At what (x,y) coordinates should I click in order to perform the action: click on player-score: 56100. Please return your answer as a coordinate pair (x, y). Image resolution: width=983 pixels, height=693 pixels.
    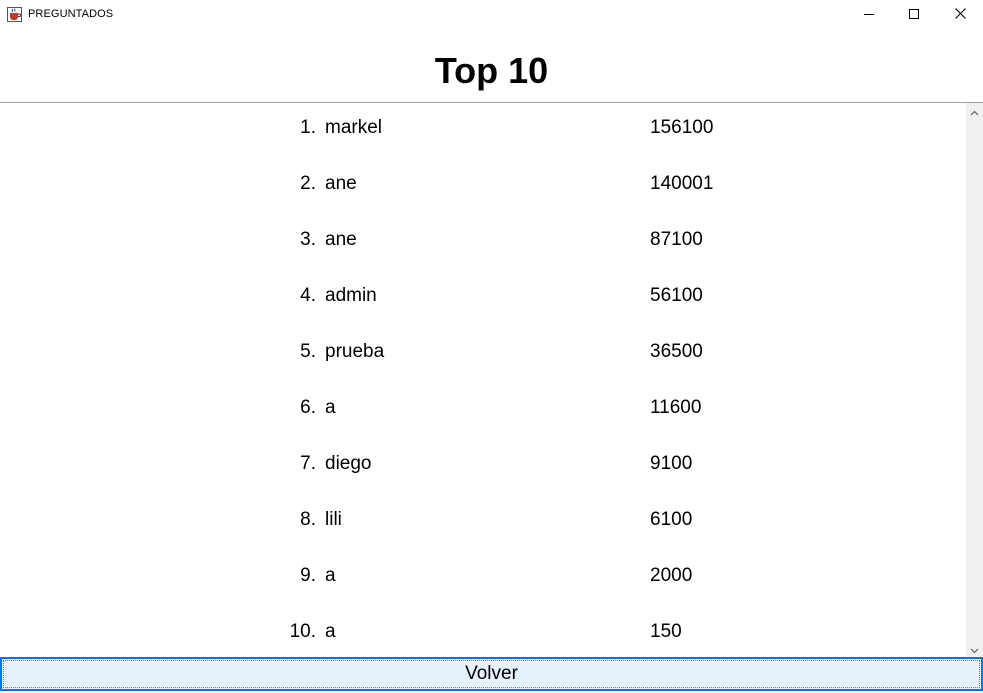
    Looking at the image, I should click on (676, 295).